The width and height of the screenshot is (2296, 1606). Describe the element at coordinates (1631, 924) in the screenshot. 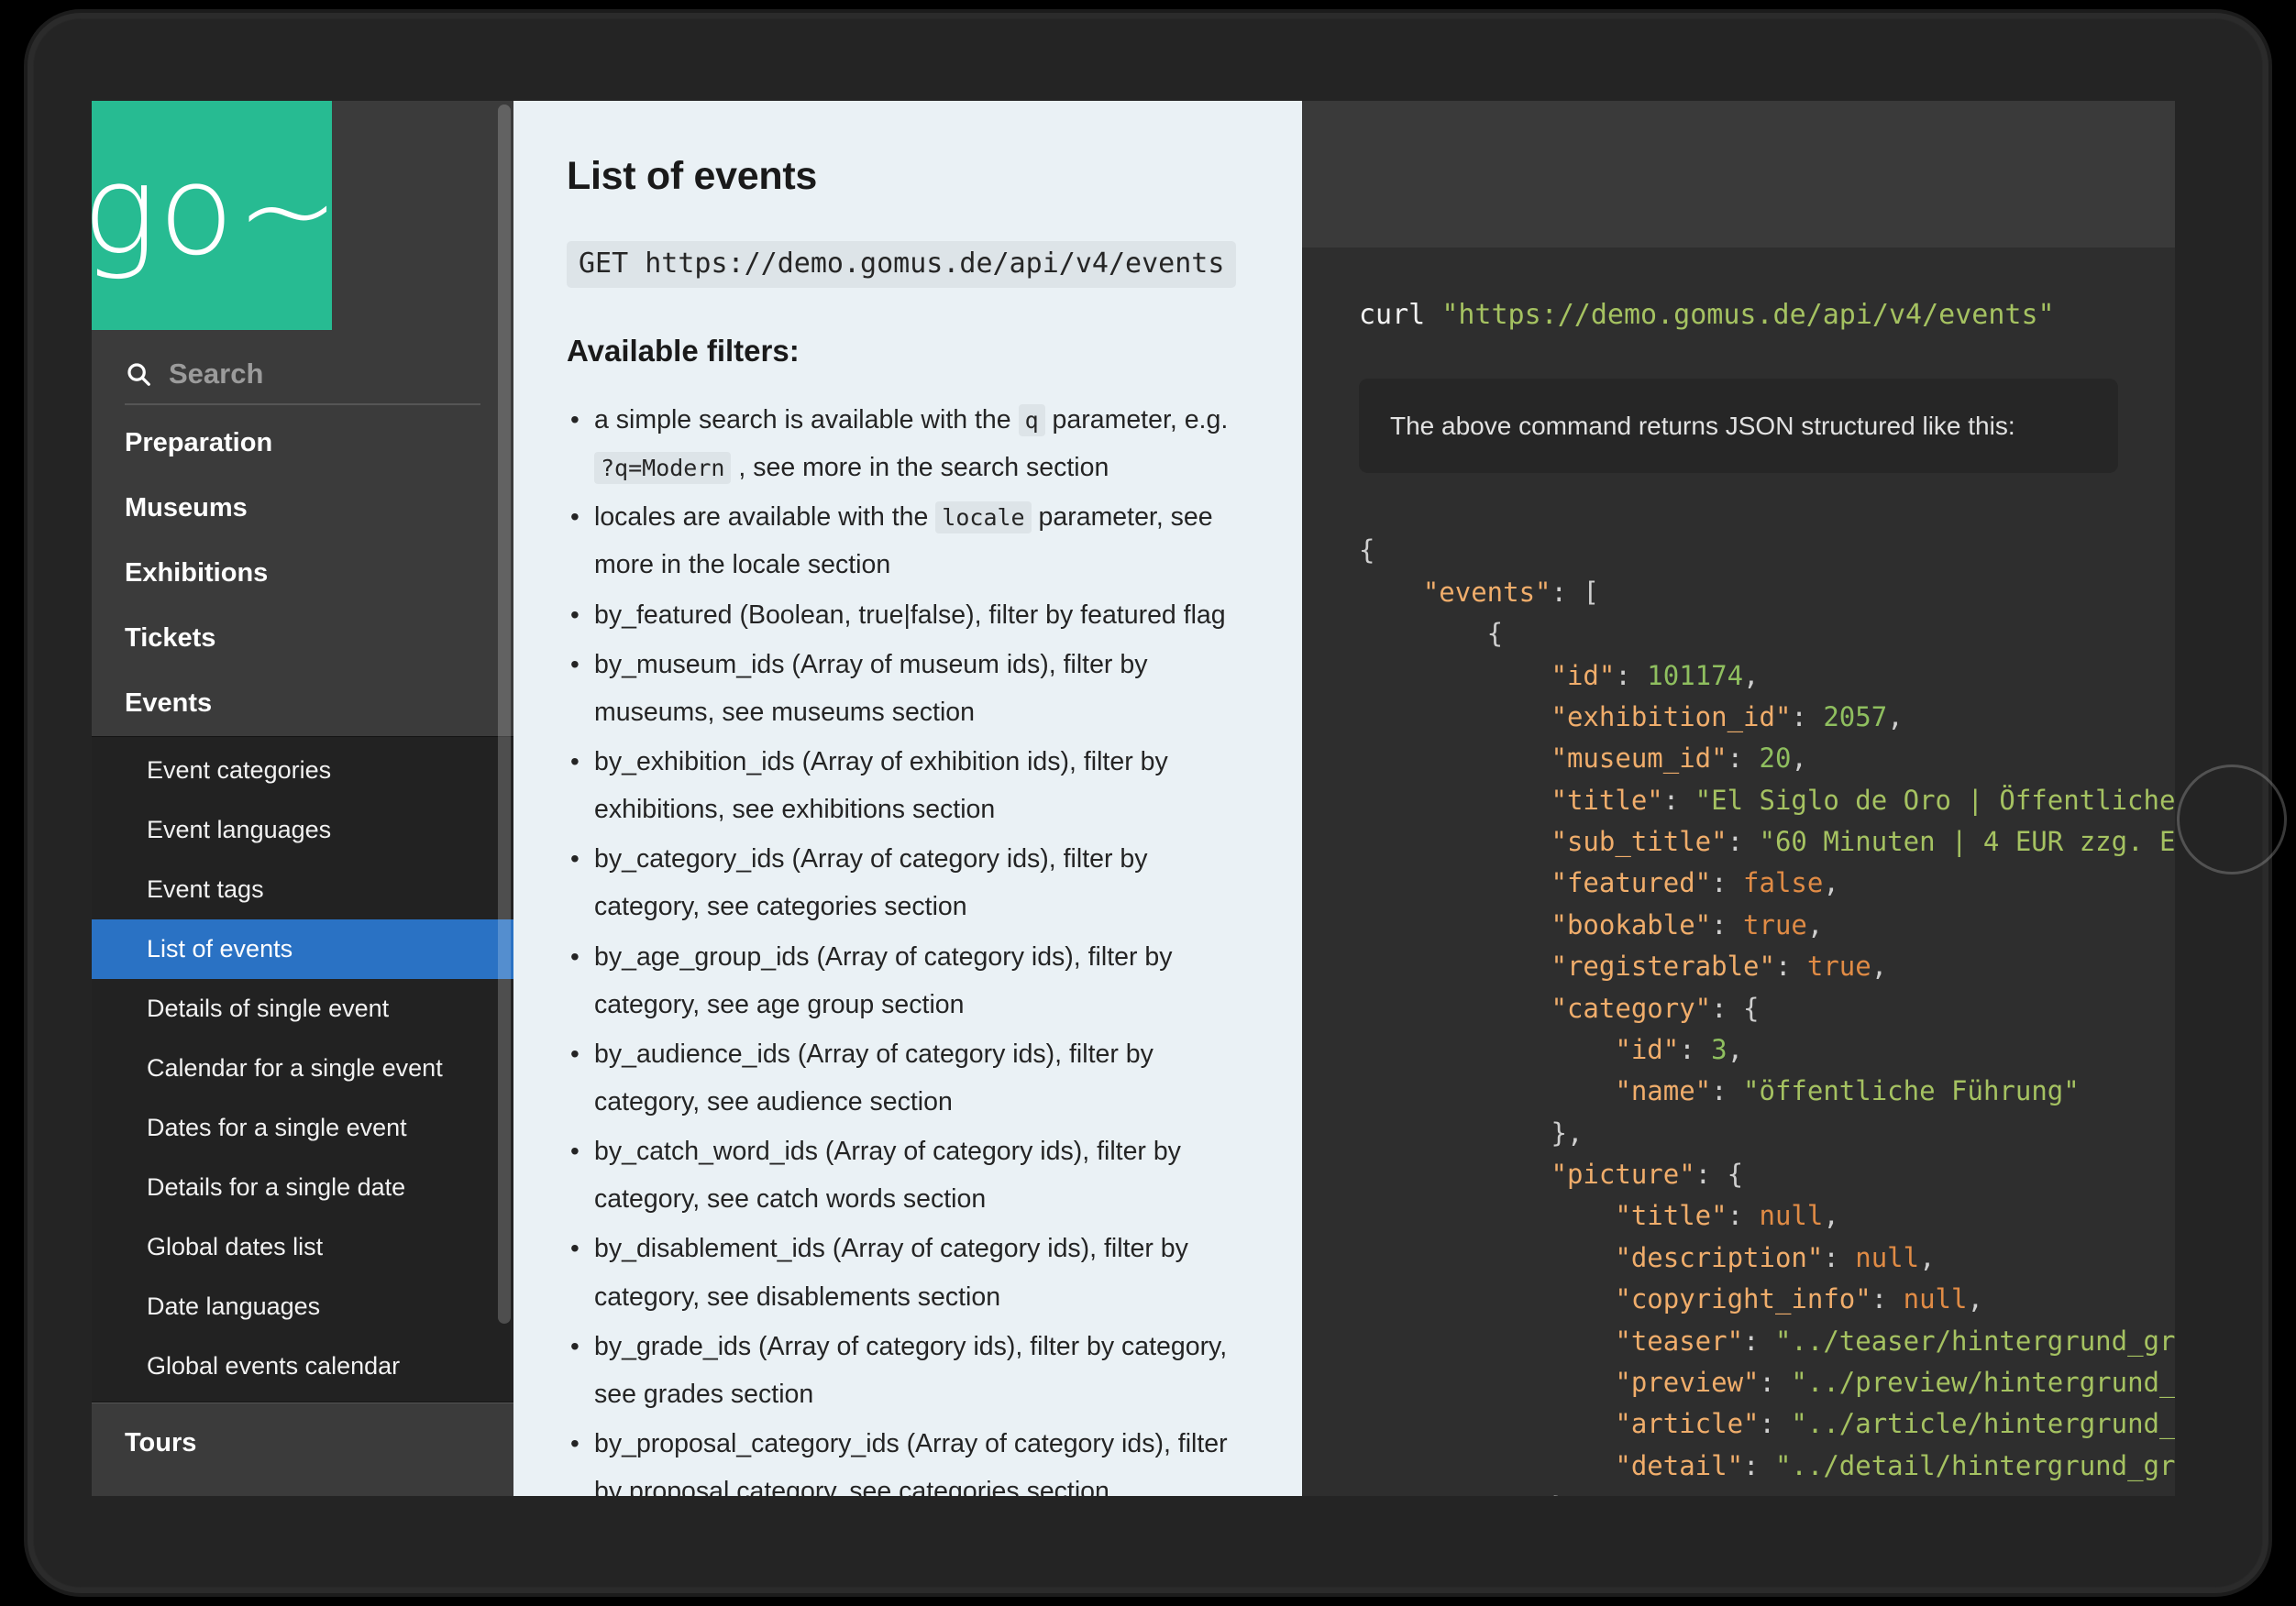

I see `json-token-key: "bookable"` at that location.